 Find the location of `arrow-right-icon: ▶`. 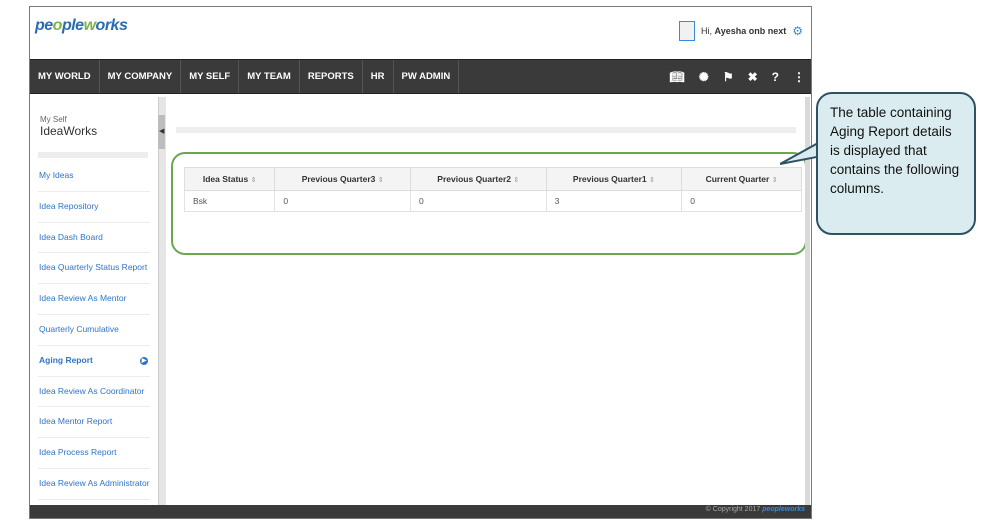

arrow-right-icon: ▶ is located at coordinates (144, 360).